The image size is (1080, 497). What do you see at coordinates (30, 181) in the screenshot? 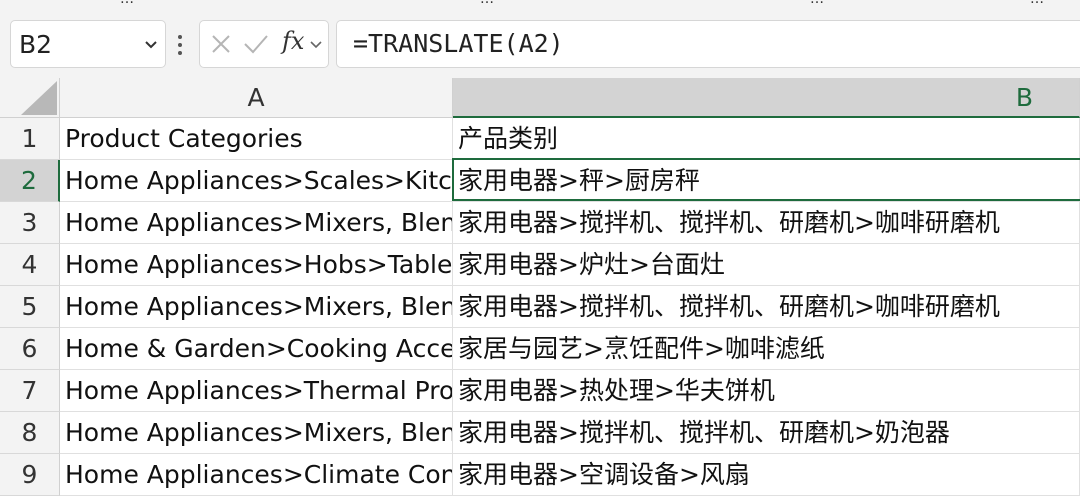
I see `row-header: 2` at bounding box center [30, 181].